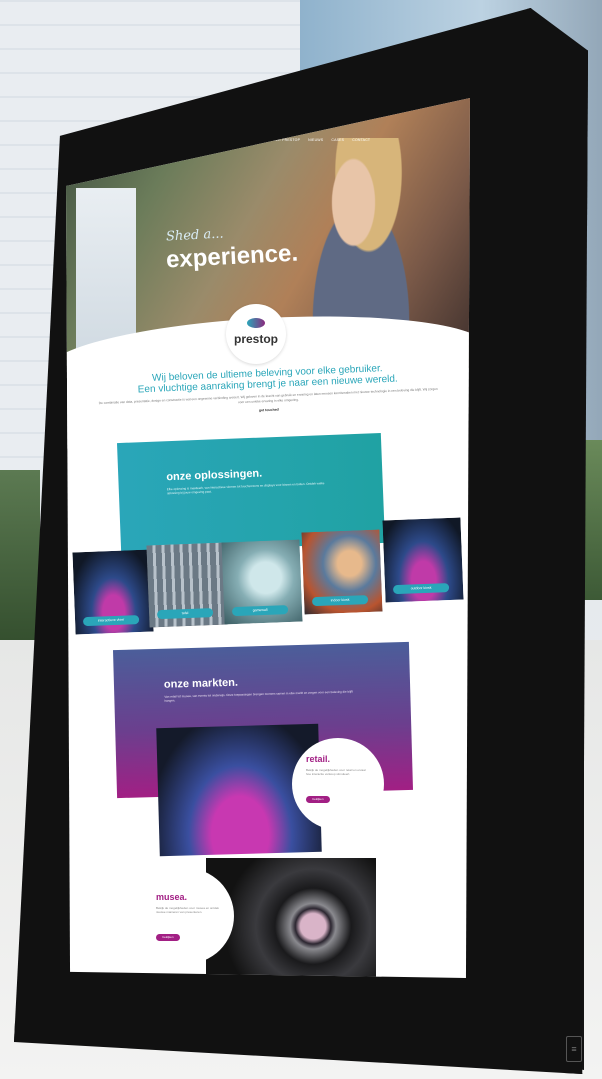  What do you see at coordinates (255, 339) in the screenshot?
I see `prestop-logo-text: prestop` at bounding box center [255, 339].